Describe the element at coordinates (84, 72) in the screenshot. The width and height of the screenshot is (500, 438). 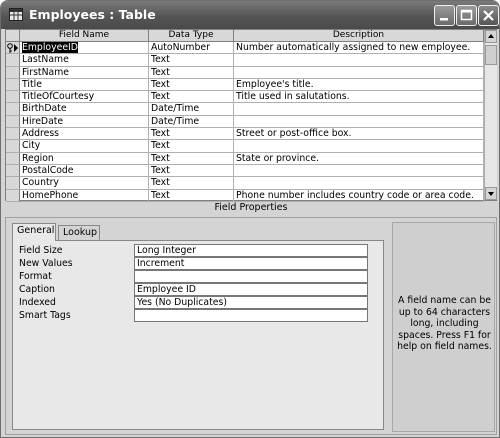
I see `field-name-cell: FirstName` at that location.